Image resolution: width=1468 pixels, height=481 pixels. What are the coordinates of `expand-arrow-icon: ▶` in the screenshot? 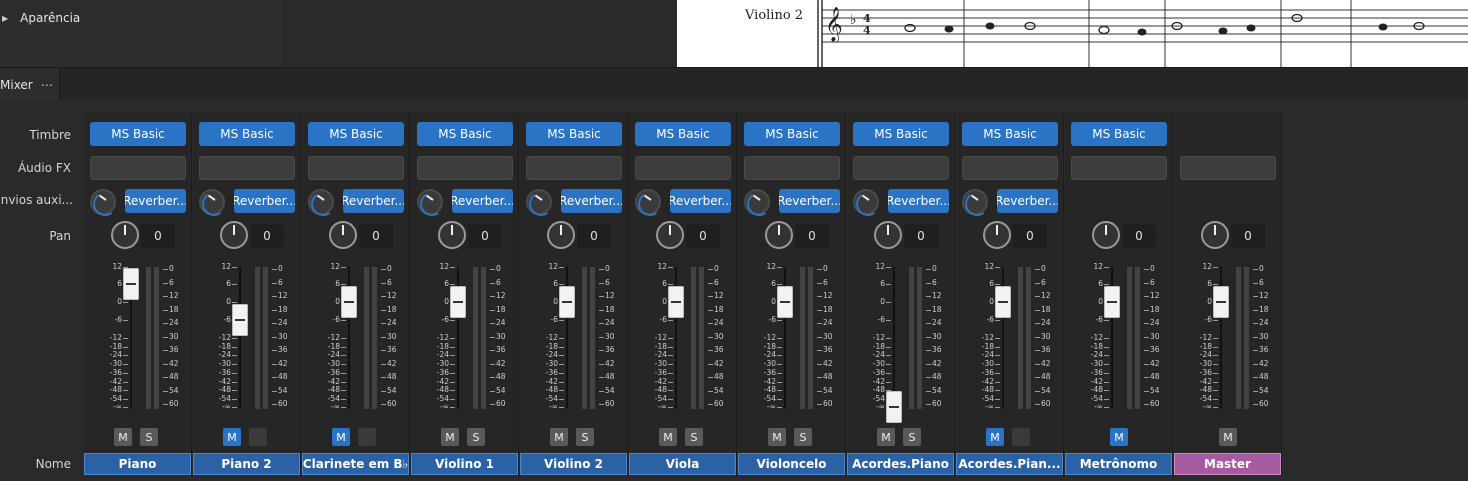 It's located at (5, 18).